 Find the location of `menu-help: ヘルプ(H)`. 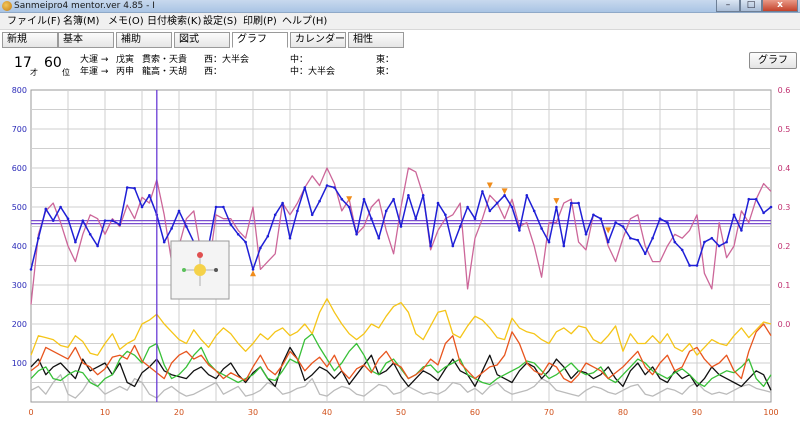

menu-help: ヘルプ(H) is located at coordinates (304, 21).